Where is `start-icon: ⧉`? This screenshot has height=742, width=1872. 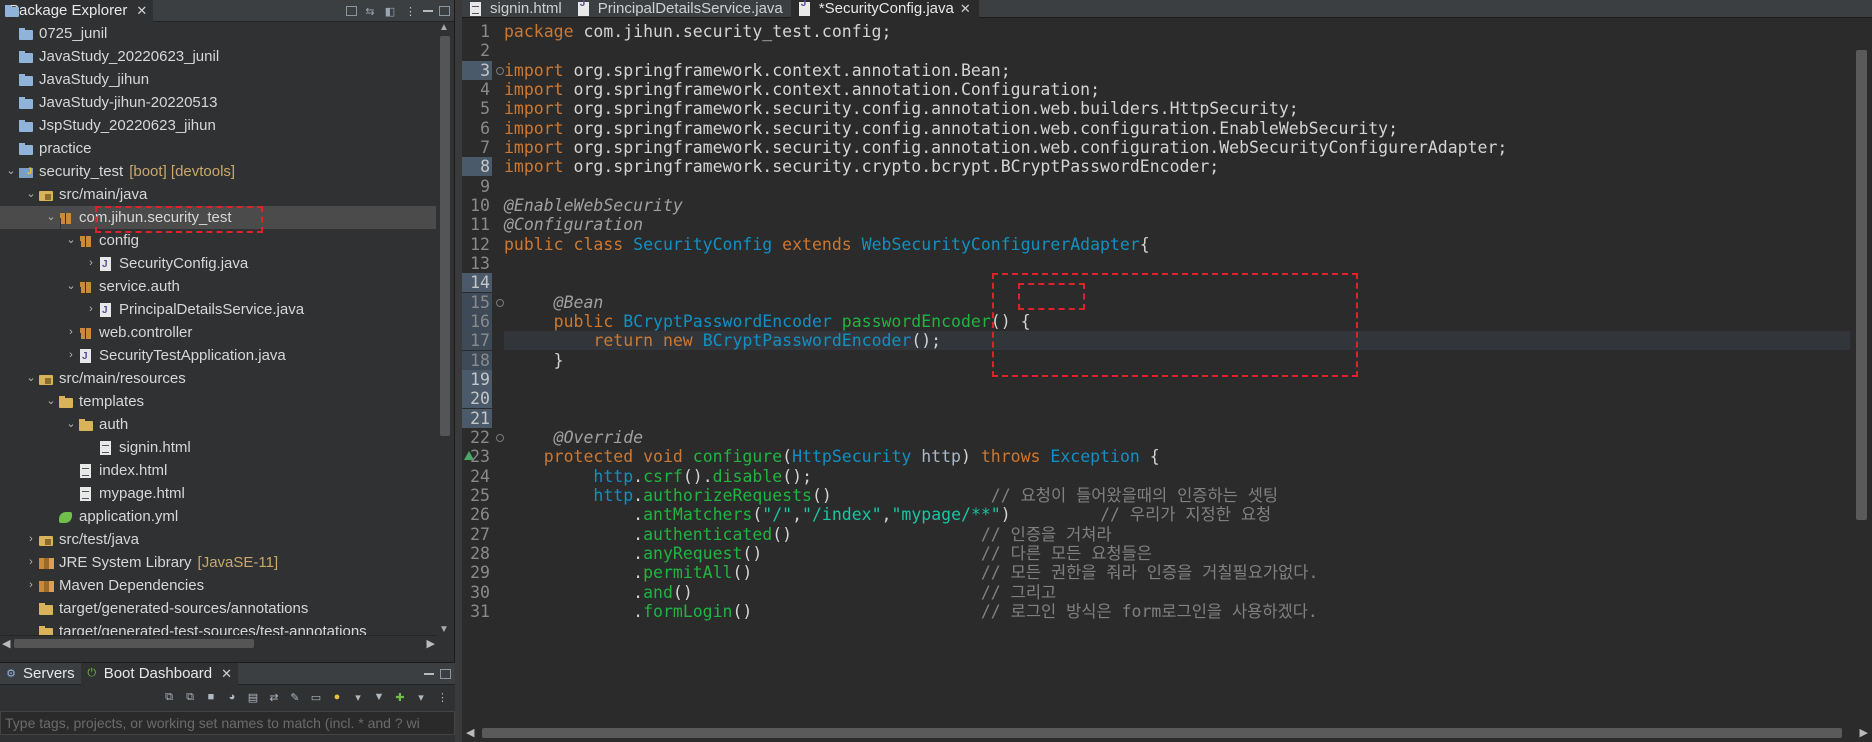
start-icon: ⧉ is located at coordinates (169, 697).